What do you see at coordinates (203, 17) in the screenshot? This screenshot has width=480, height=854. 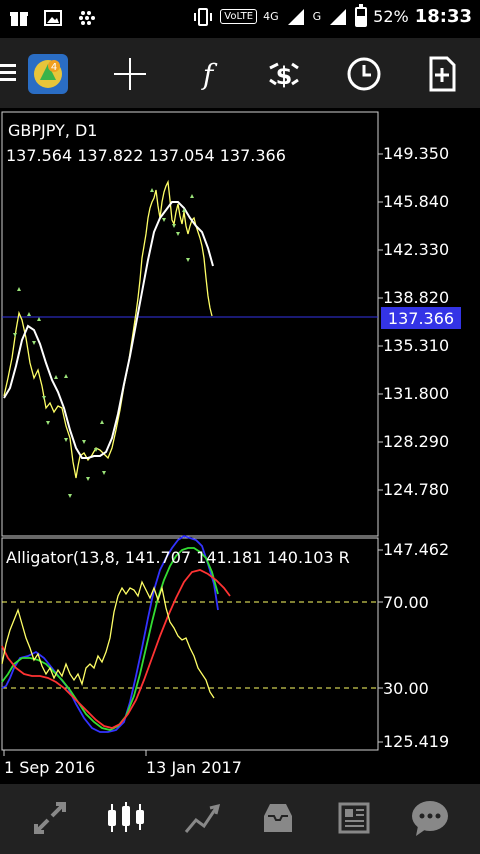 I see `vibrate-icon` at bounding box center [203, 17].